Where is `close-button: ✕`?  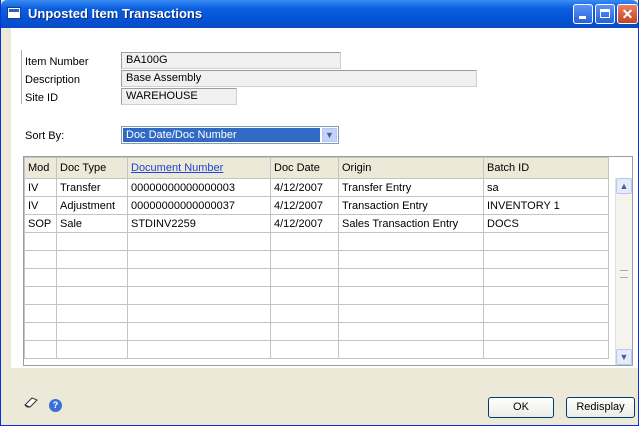 close-button: ✕ is located at coordinates (627, 14).